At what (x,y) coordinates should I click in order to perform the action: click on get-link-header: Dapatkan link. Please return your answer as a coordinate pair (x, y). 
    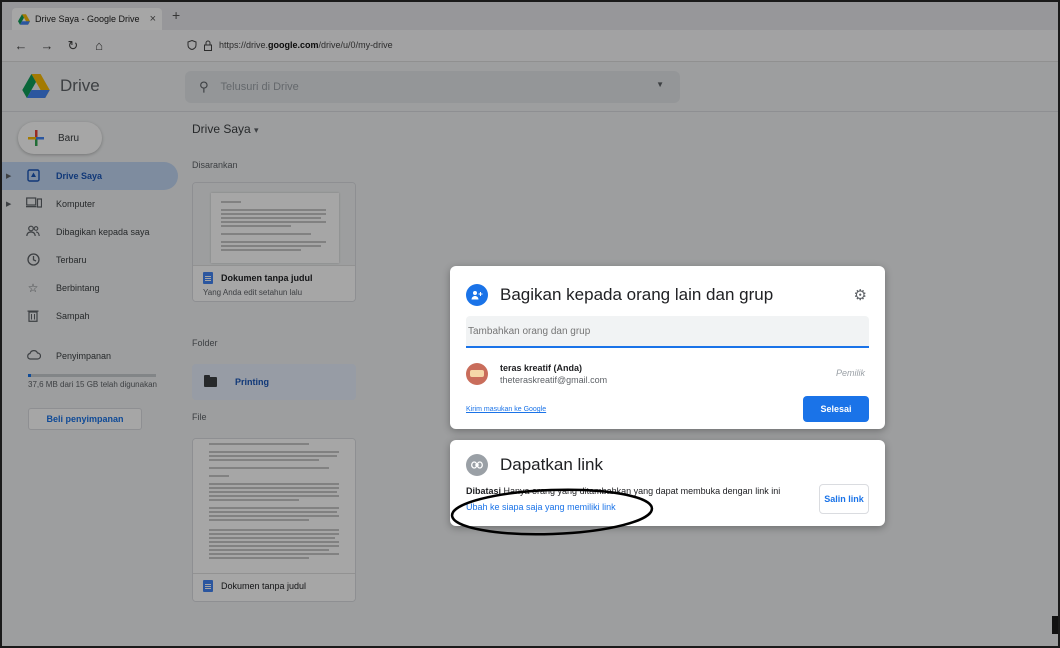
    Looking at the image, I should click on (534, 465).